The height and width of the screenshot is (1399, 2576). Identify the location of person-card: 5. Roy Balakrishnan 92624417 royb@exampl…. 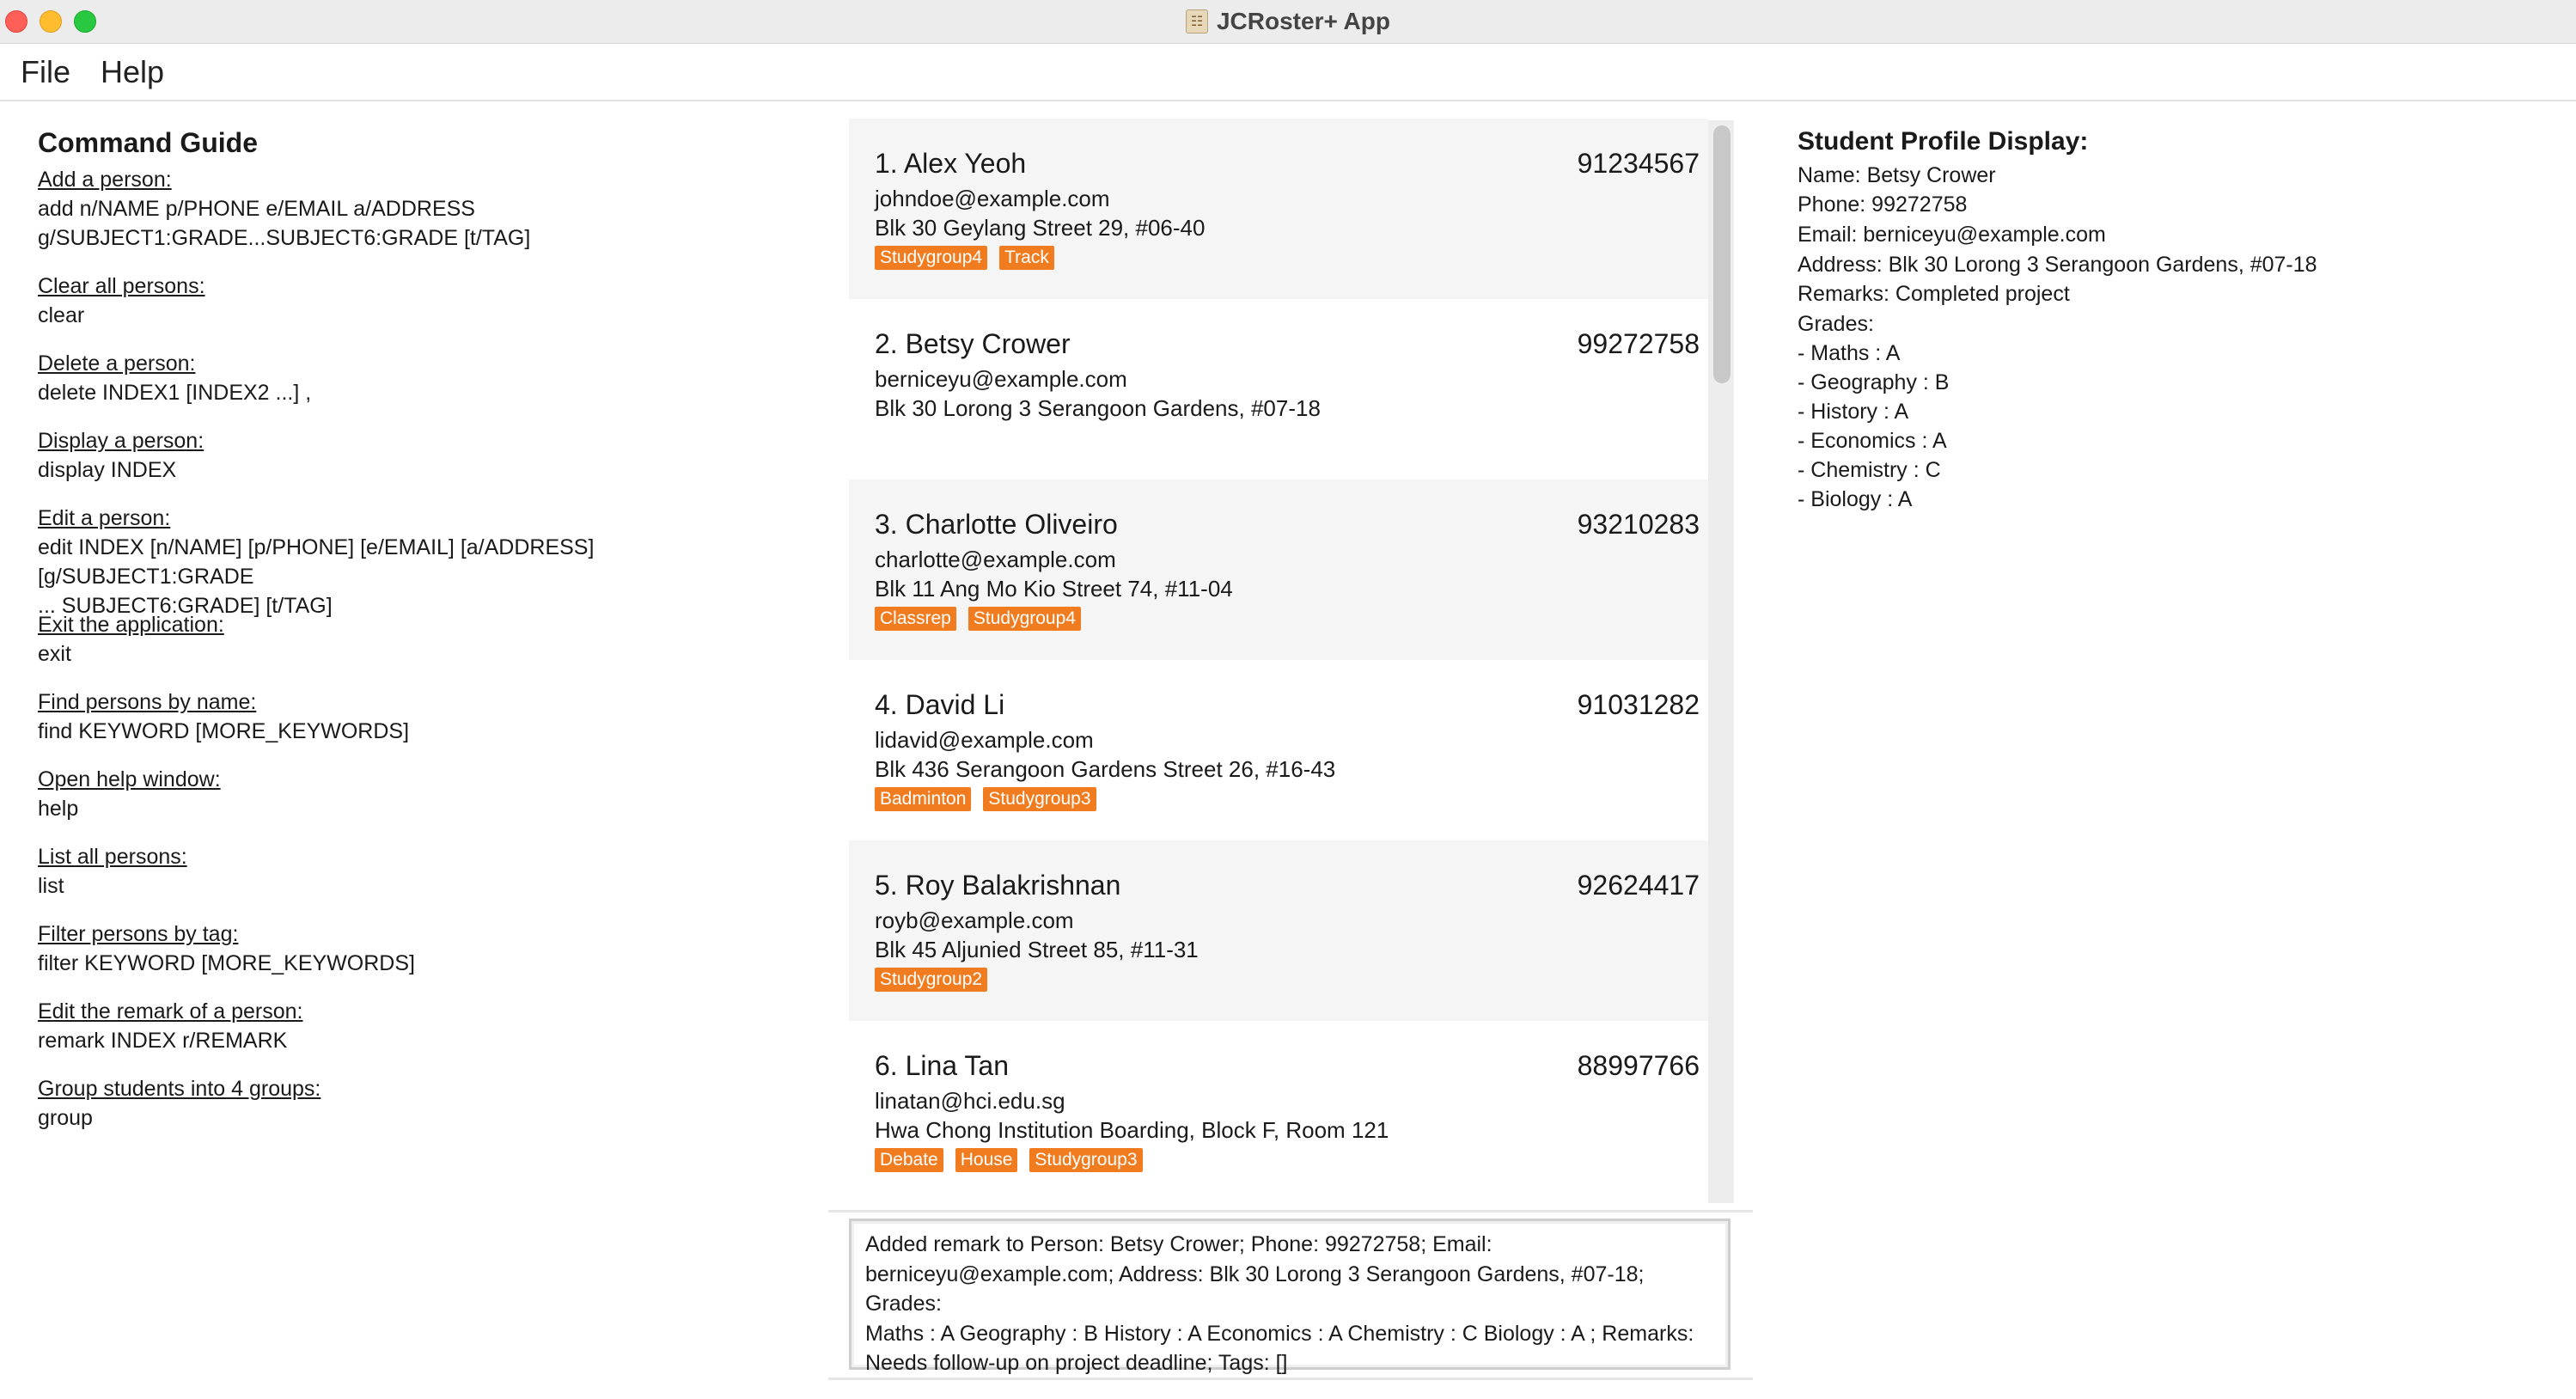
(1278, 930).